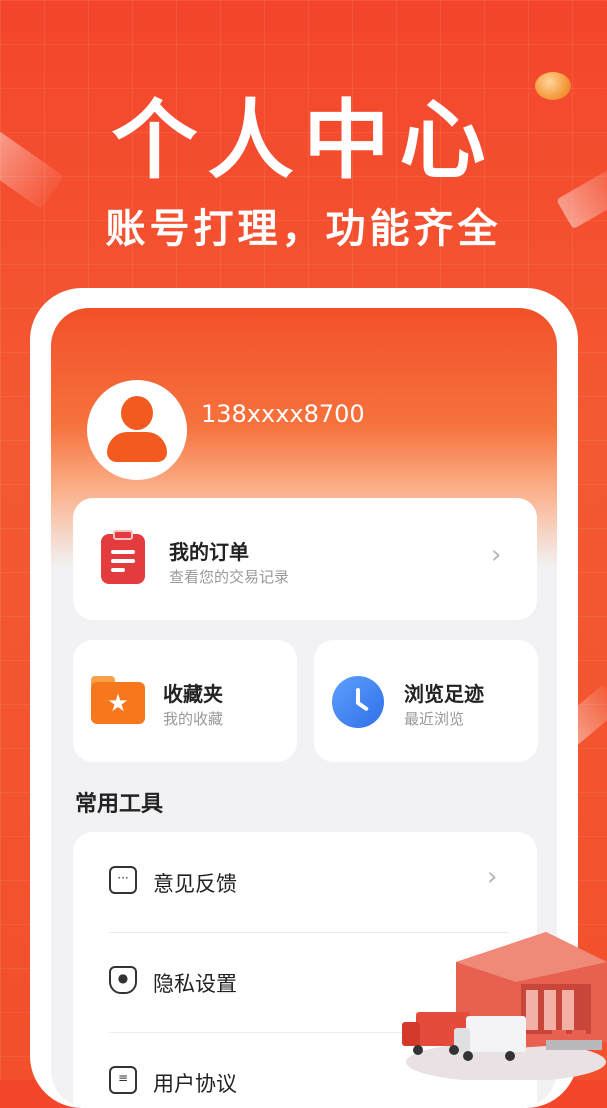  Describe the element at coordinates (305, 882) in the screenshot. I see `tool-item-feedback: ··· 意见反馈 ›` at that location.